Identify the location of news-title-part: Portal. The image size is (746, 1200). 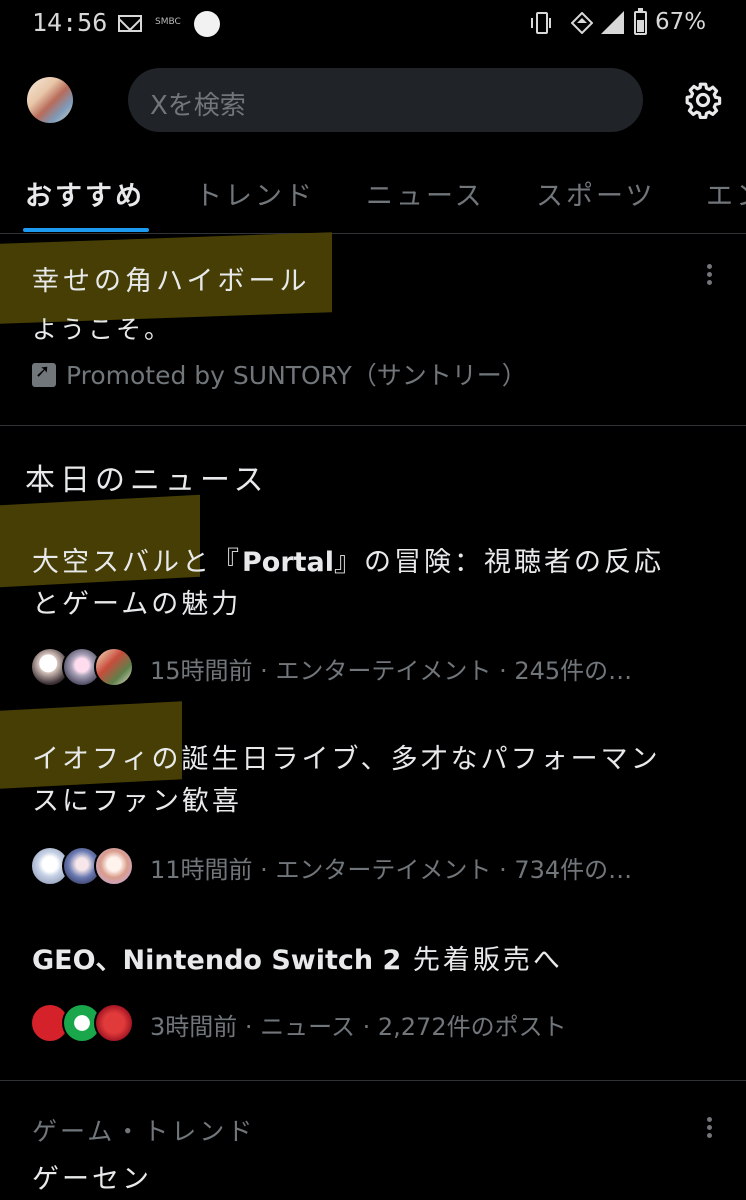
(288, 562).